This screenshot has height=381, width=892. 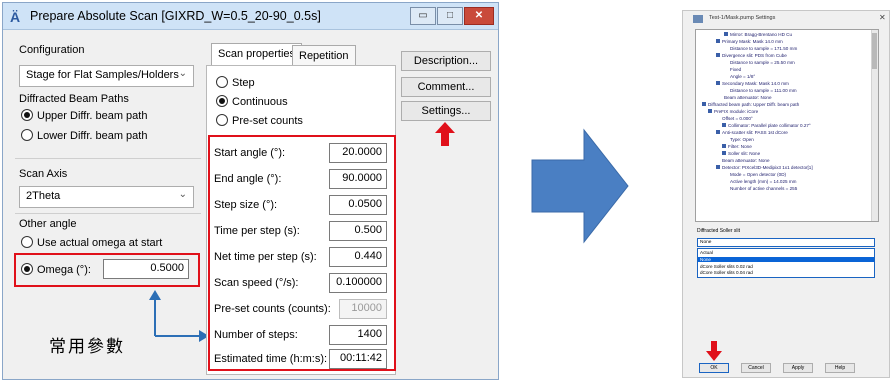 I want to click on soller-option: dCore Soller slits 0.02 rad, so click(x=726, y=266).